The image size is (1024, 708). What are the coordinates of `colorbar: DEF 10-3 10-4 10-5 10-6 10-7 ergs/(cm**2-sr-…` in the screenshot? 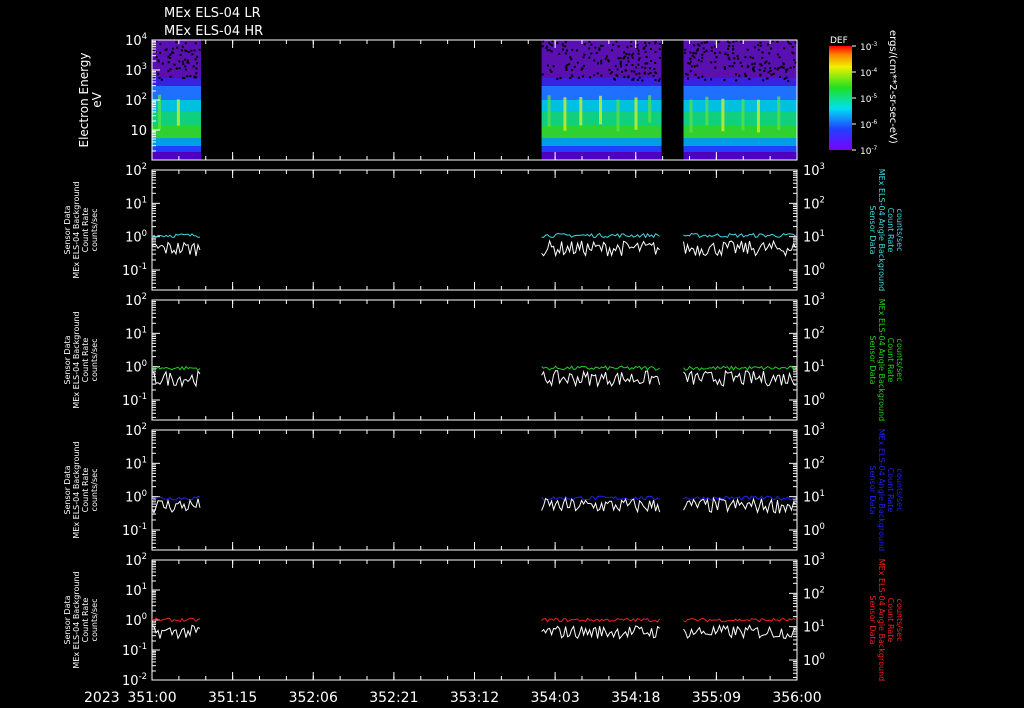 It's located at (863, 93).